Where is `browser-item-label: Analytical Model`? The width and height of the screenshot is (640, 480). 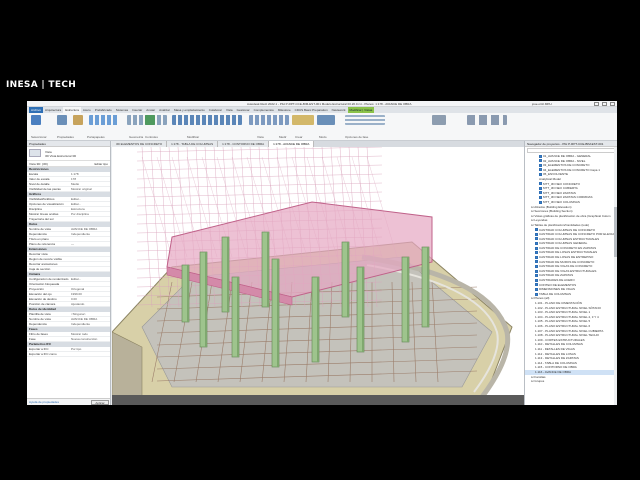
browser-item-label: Analytical Model is located at coordinates (550, 178).